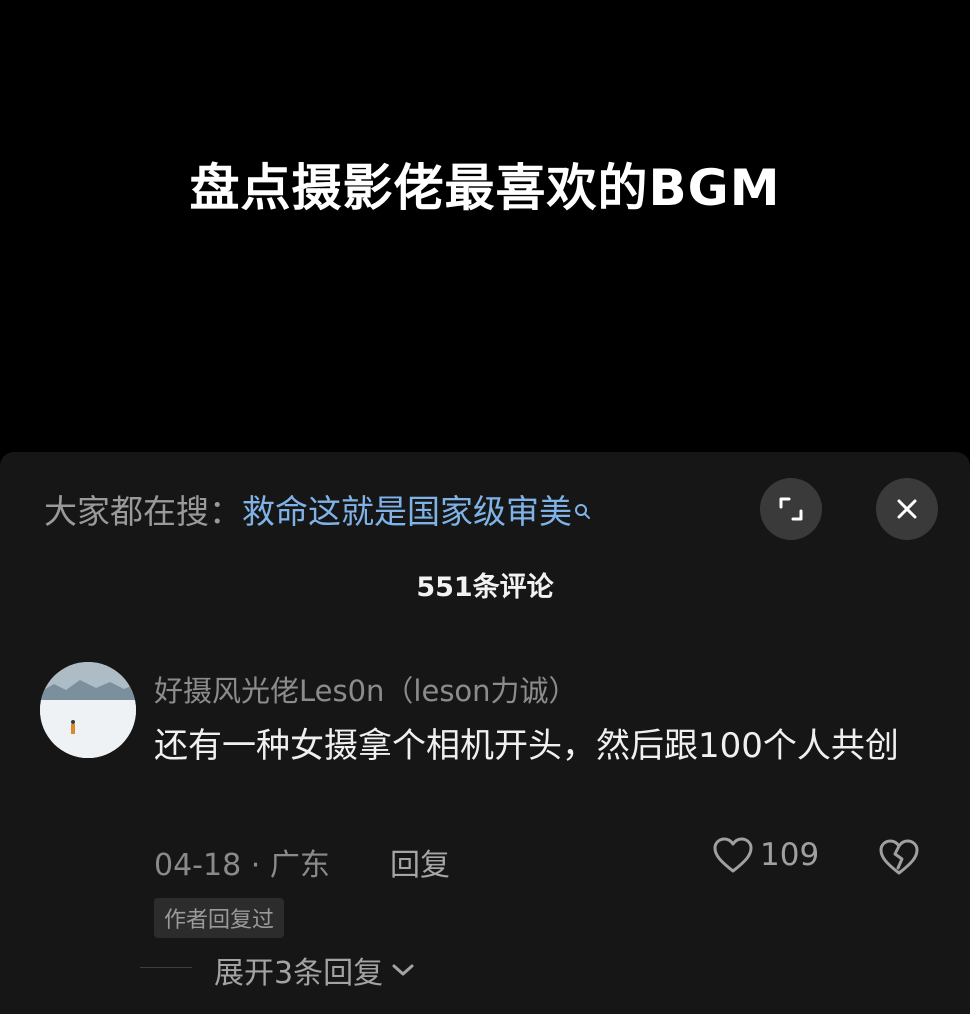 The image size is (970, 1014). What do you see at coordinates (583, 505) in the screenshot?
I see `search-icon` at bounding box center [583, 505].